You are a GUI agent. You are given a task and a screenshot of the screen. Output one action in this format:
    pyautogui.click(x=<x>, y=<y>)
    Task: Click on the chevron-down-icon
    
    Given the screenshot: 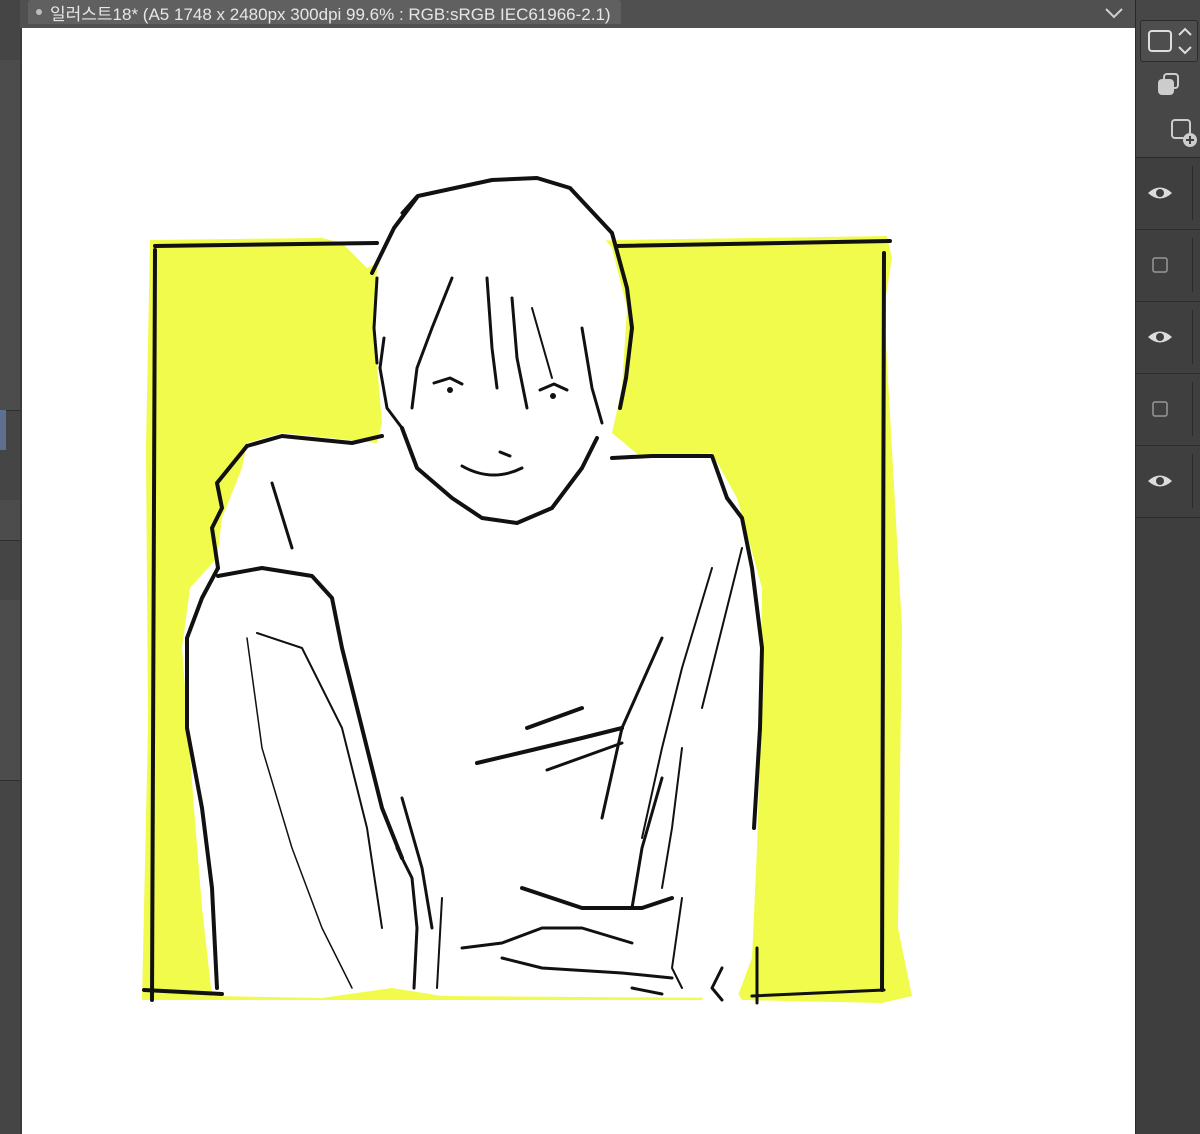 What is the action you would take?
    pyautogui.click(x=1114, y=13)
    